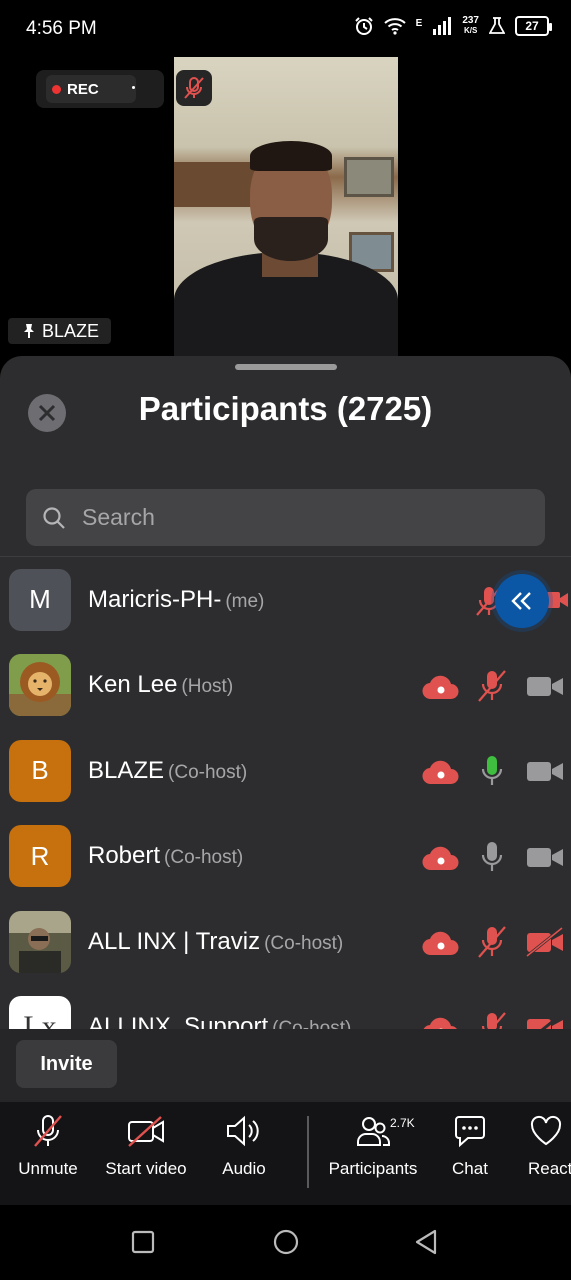 This screenshot has height=1280, width=571. Describe the element at coordinates (285, 600) in the screenshot. I see `participant-row: M Maricris-PH- (me)` at that location.